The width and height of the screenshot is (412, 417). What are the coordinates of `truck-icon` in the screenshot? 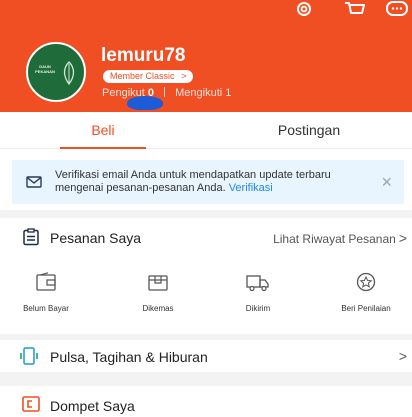 It's located at (257, 283).